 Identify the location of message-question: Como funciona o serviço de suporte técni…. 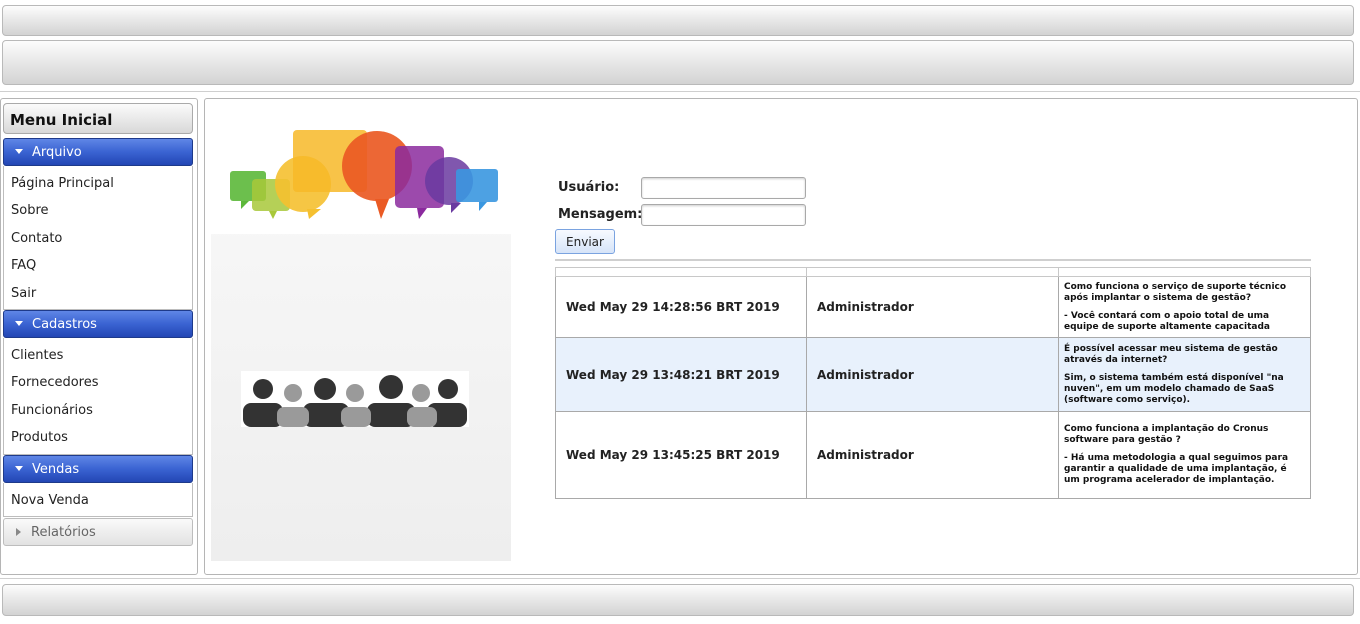
(1175, 292).